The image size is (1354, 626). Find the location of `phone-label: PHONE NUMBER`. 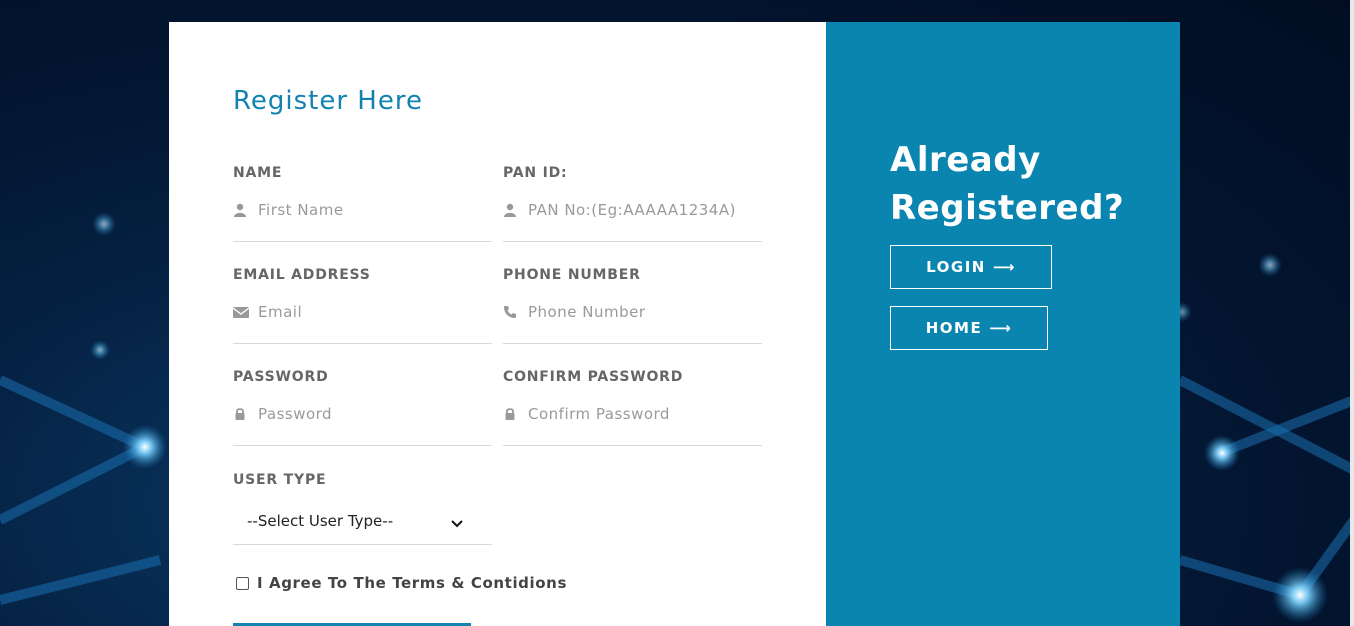

phone-label: PHONE NUMBER is located at coordinates (572, 275).